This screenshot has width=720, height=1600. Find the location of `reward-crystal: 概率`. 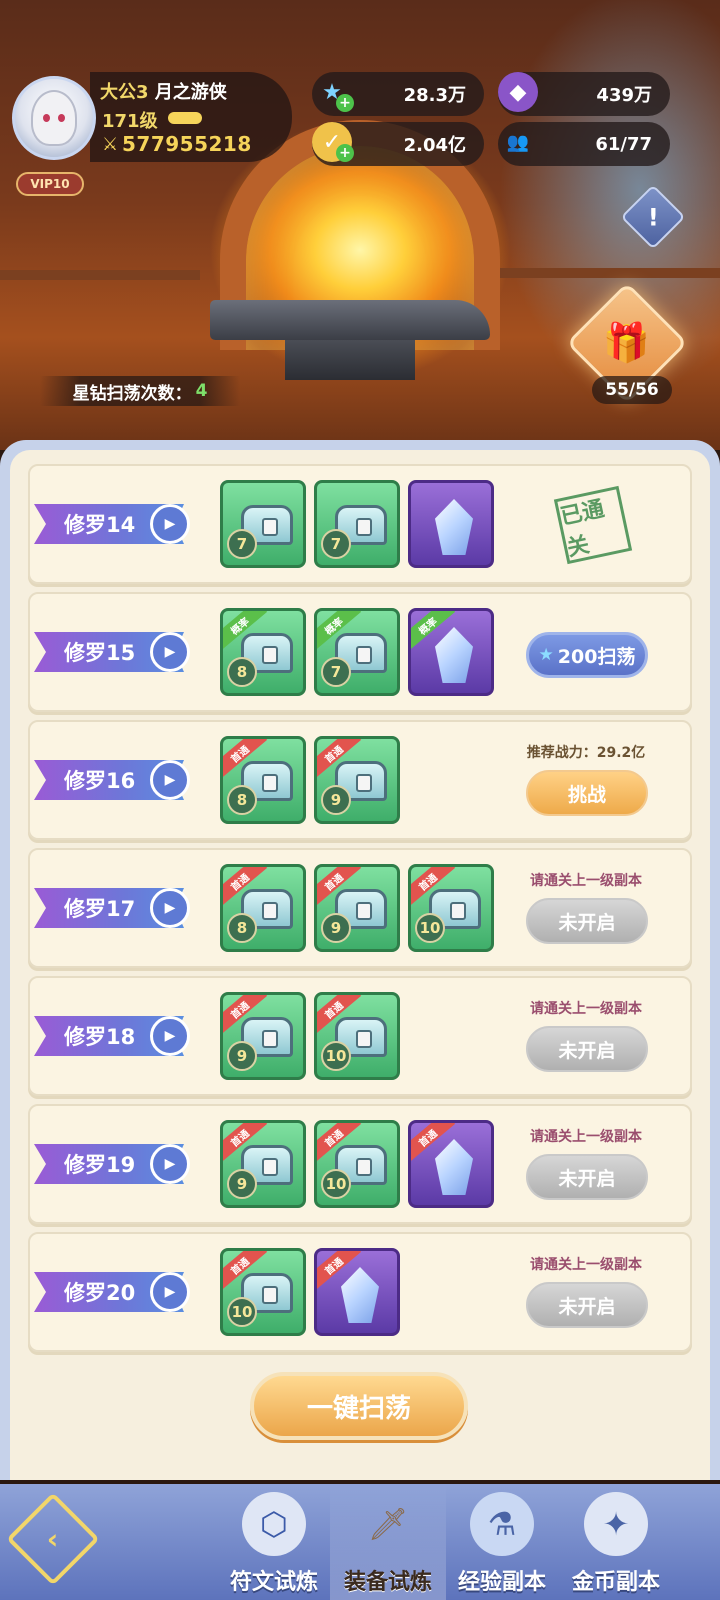

reward-crystal: 概率 is located at coordinates (451, 652).